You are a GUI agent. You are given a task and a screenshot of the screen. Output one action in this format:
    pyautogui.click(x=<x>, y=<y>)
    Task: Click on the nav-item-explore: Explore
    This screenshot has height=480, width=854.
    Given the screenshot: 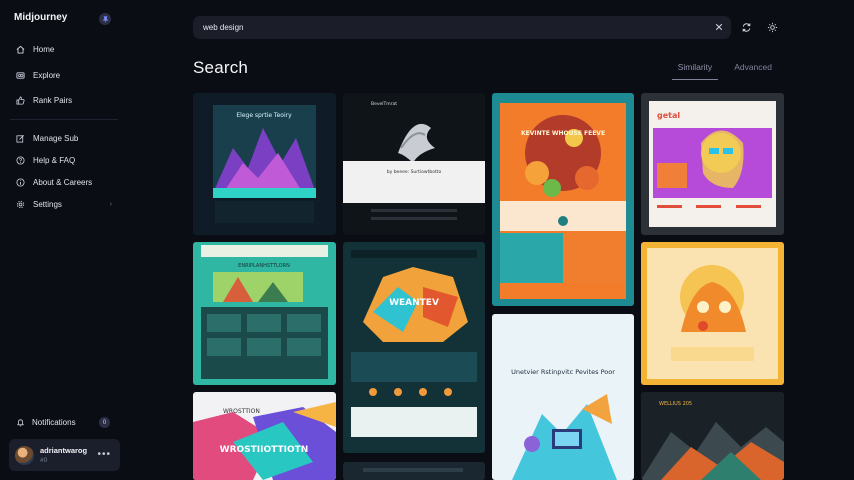 What is the action you would take?
    pyautogui.click(x=64, y=76)
    